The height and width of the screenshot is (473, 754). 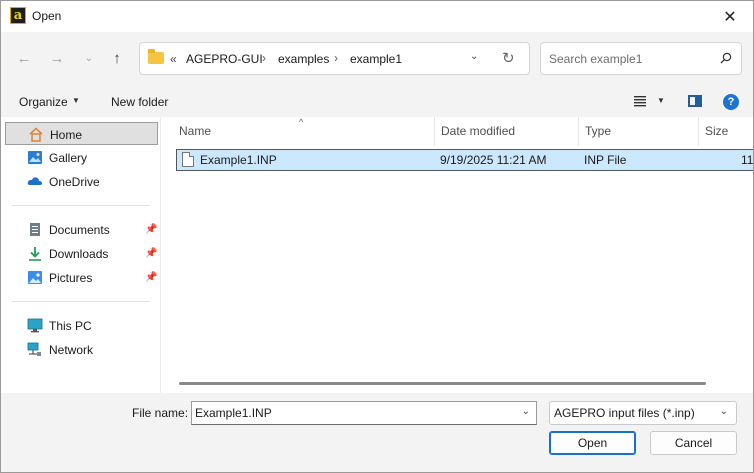 What do you see at coordinates (47, 16) in the screenshot?
I see `window-title: Open` at bounding box center [47, 16].